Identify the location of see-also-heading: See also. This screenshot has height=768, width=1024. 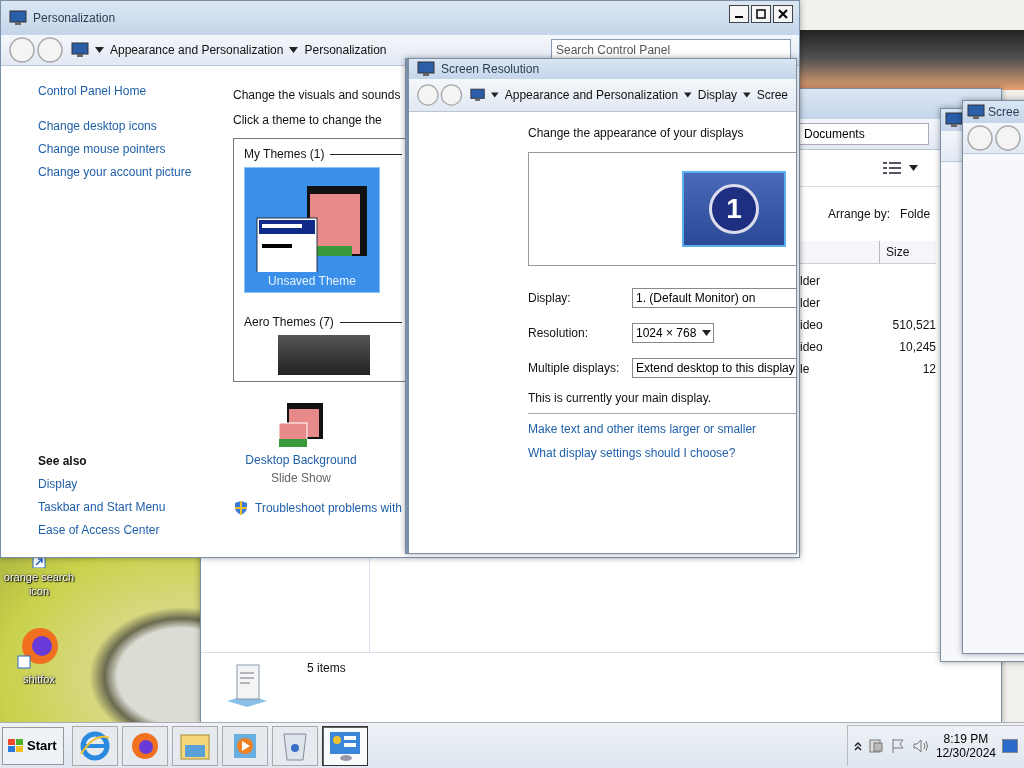
(63, 461).